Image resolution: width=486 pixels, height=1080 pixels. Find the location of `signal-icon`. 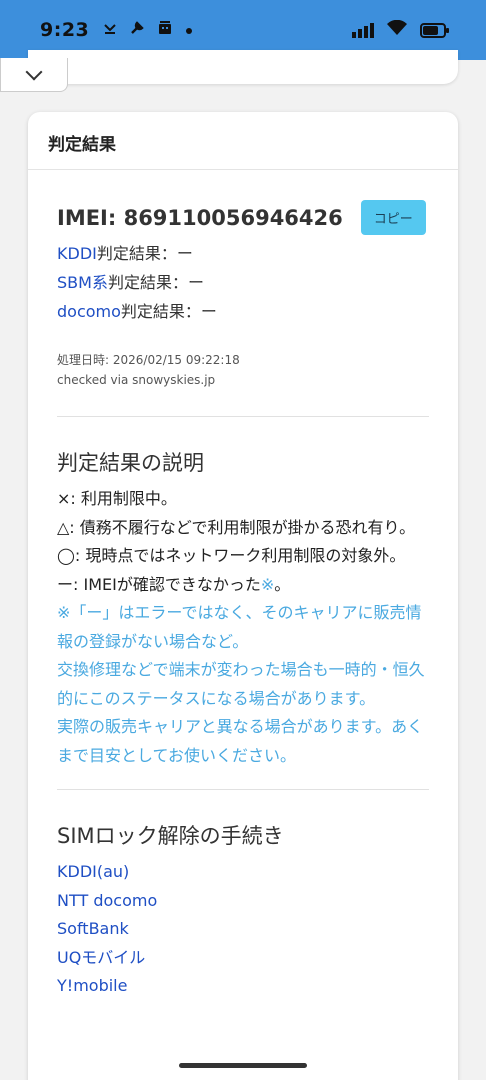

signal-icon is located at coordinates (363, 30).